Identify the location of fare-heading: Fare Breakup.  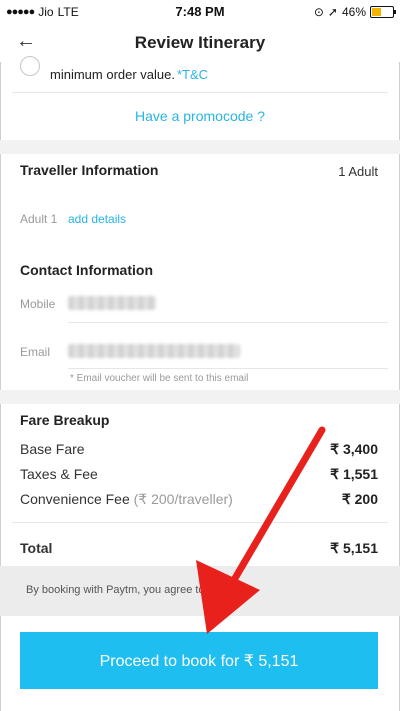
(65, 420).